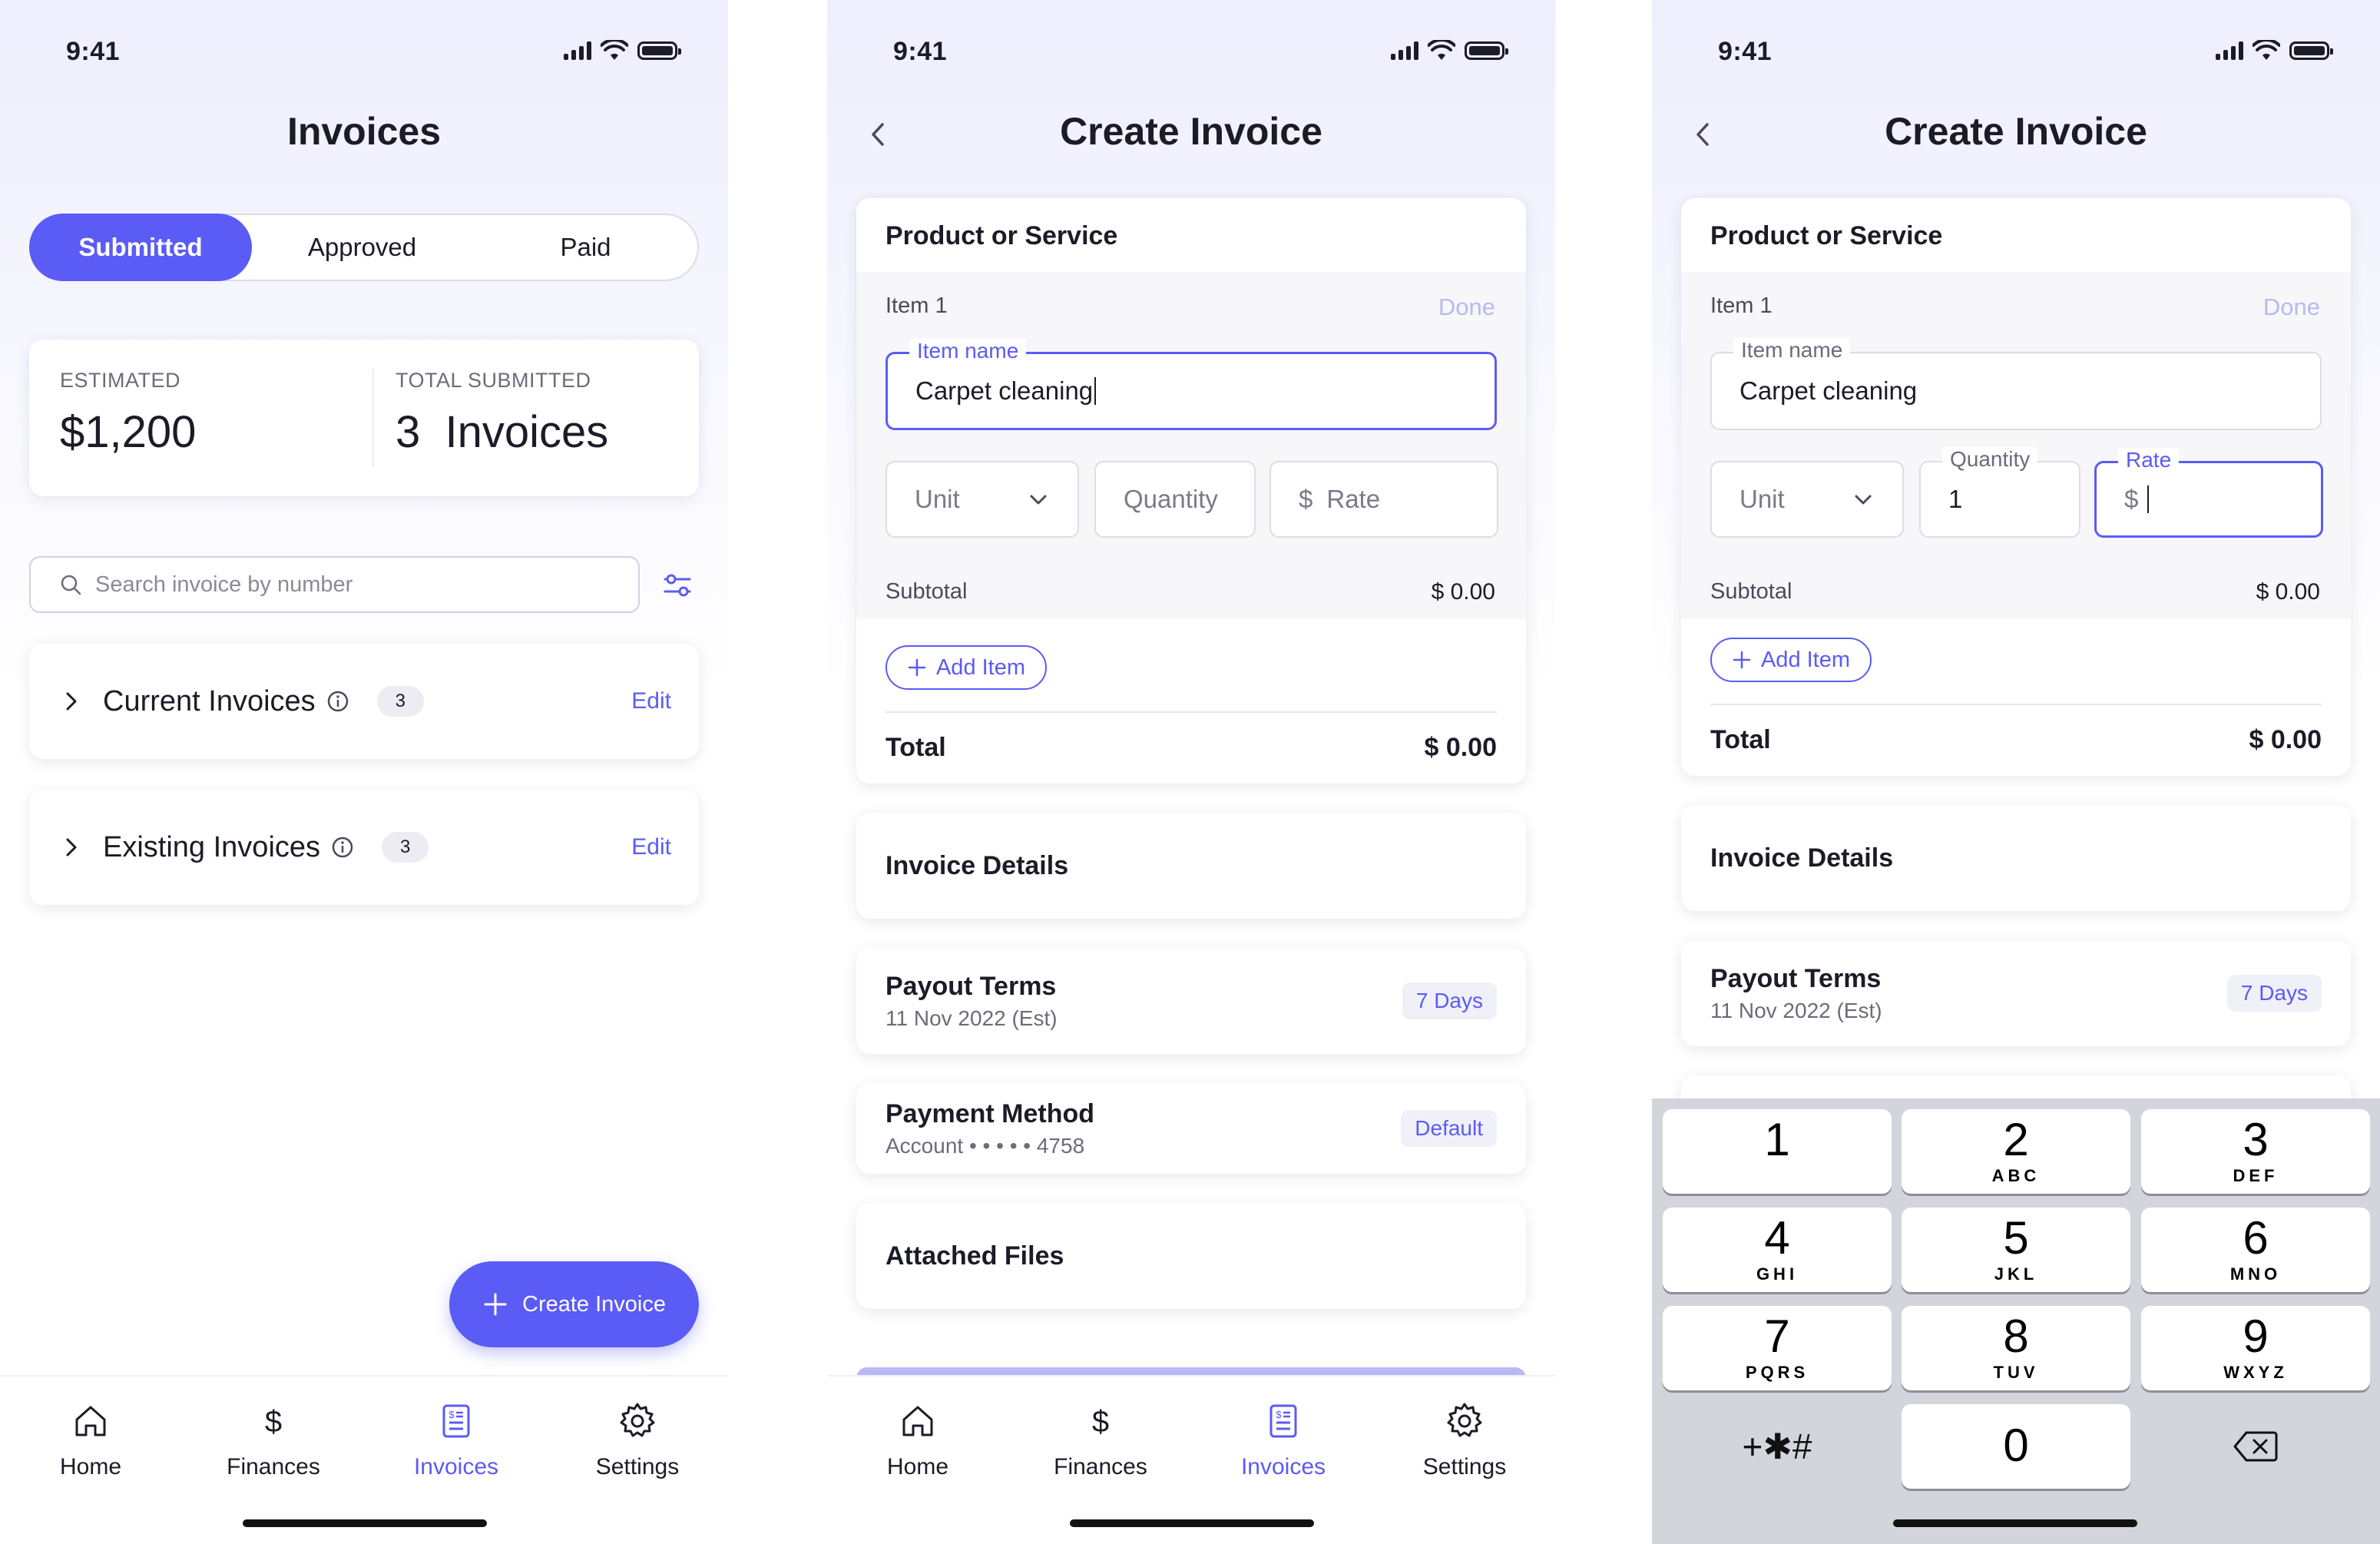  Describe the element at coordinates (2256, 1336) in the screenshot. I see `key-digit: 9` at that location.